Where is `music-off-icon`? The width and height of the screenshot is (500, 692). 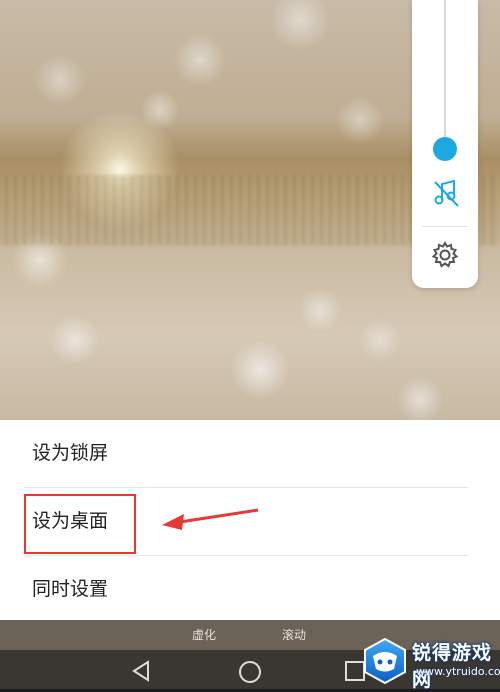 music-off-icon is located at coordinates (446, 193).